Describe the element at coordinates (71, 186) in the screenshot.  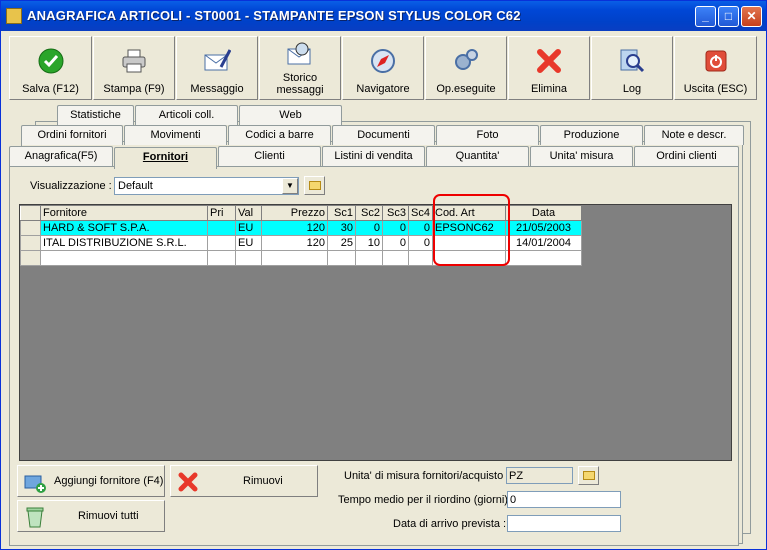
I see `view-label: Visualizzazione :` at that location.